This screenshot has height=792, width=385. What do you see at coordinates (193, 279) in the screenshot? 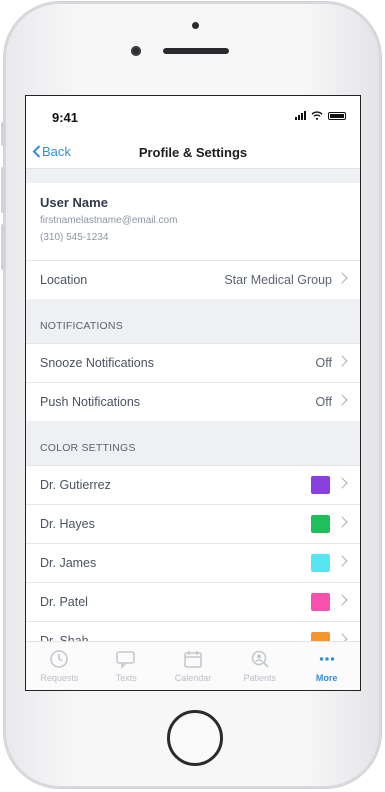
I see `location-row: Location Star Medical Group` at bounding box center [193, 279].